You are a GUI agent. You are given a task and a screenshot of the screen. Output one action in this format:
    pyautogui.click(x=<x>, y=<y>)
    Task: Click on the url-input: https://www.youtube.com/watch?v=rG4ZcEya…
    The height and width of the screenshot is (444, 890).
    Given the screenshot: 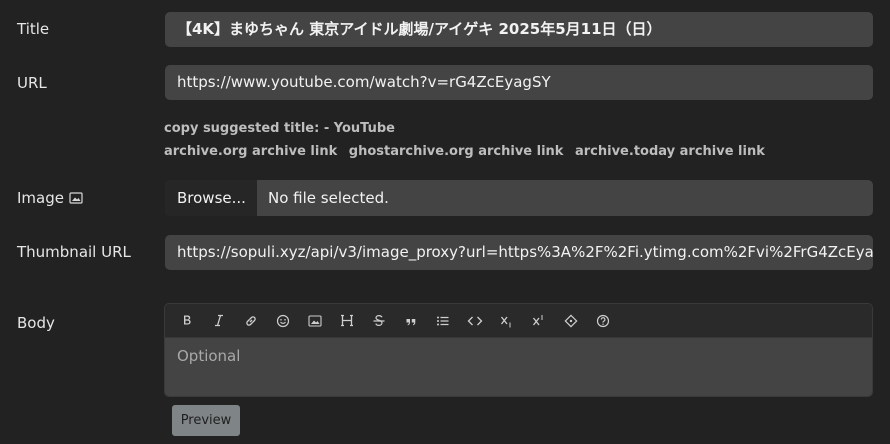 What is the action you would take?
    pyautogui.click(x=519, y=82)
    